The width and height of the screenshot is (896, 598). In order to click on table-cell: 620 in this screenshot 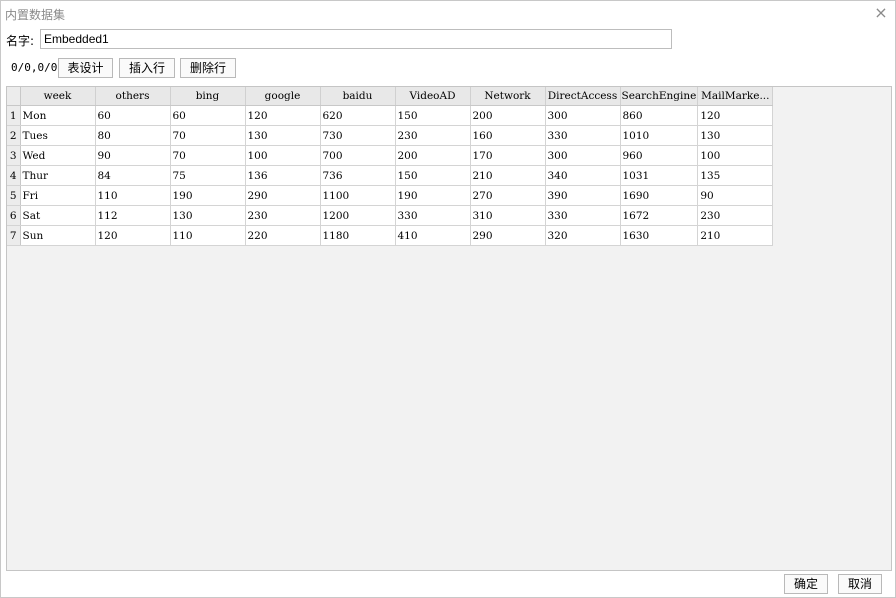, I will do `click(358, 115)`.